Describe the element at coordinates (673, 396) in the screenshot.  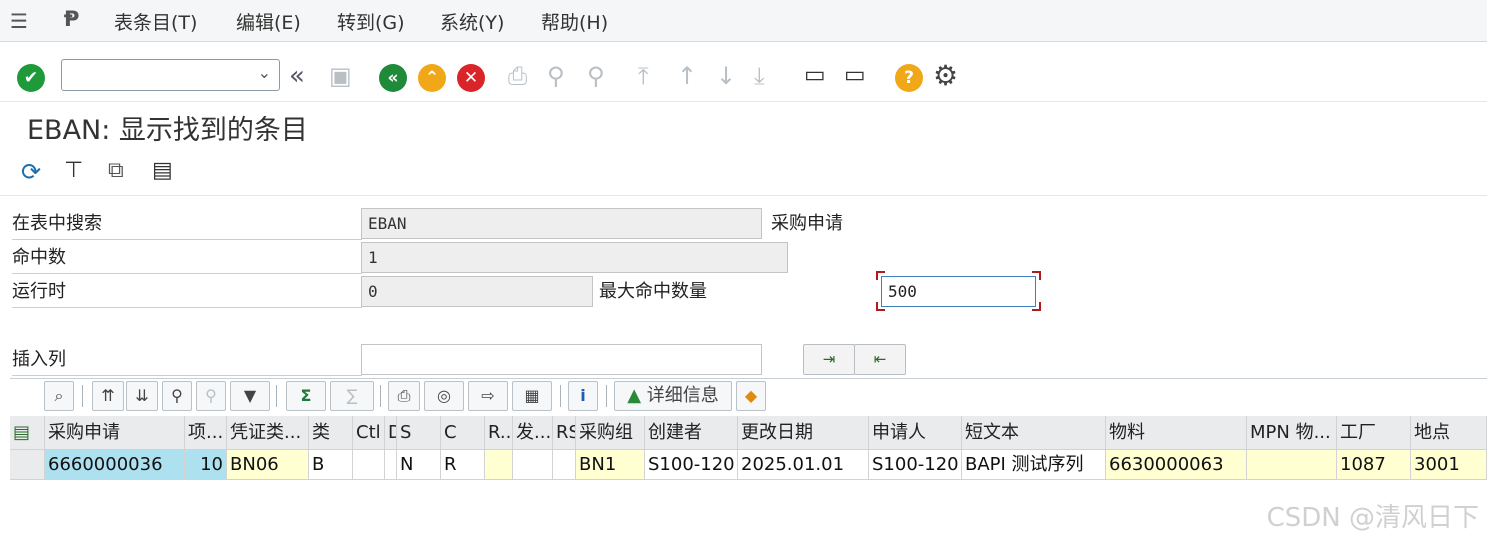
I see `details-button: ▲ 详细信息` at that location.